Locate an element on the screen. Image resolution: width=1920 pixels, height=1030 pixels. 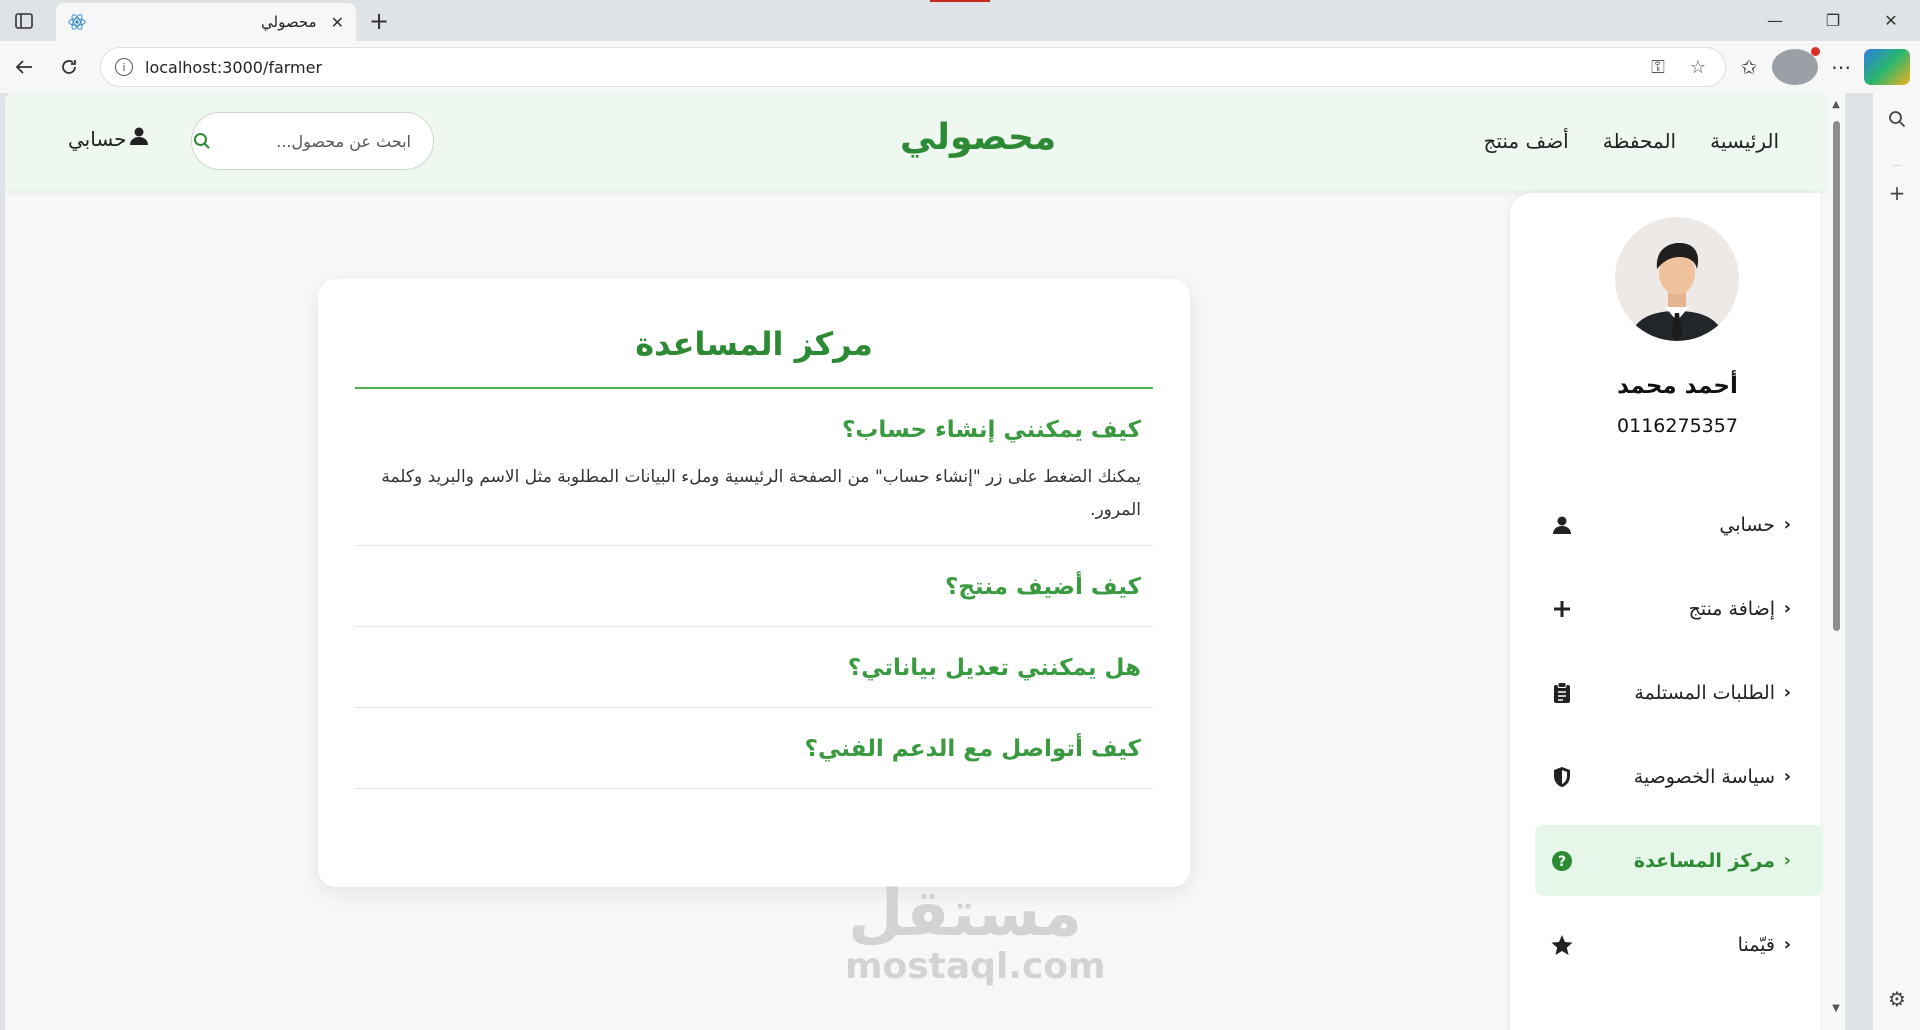
tab-close-icon: ✕ is located at coordinates (337, 22).